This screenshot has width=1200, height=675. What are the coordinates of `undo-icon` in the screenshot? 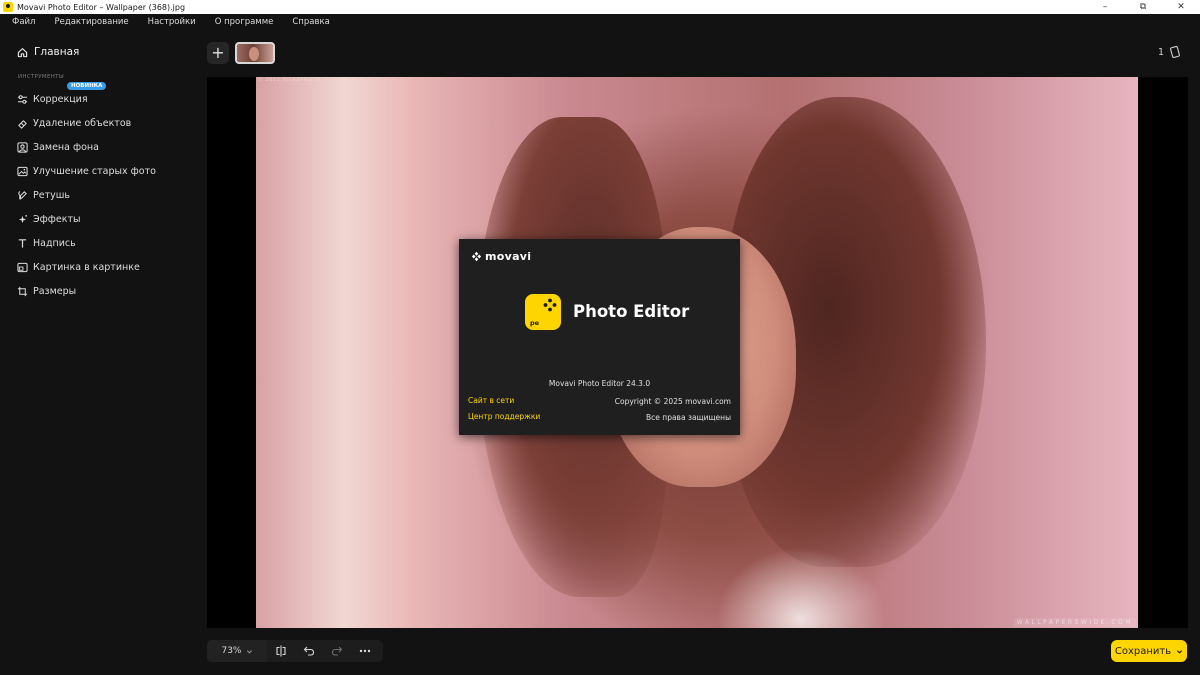 It's located at (309, 651).